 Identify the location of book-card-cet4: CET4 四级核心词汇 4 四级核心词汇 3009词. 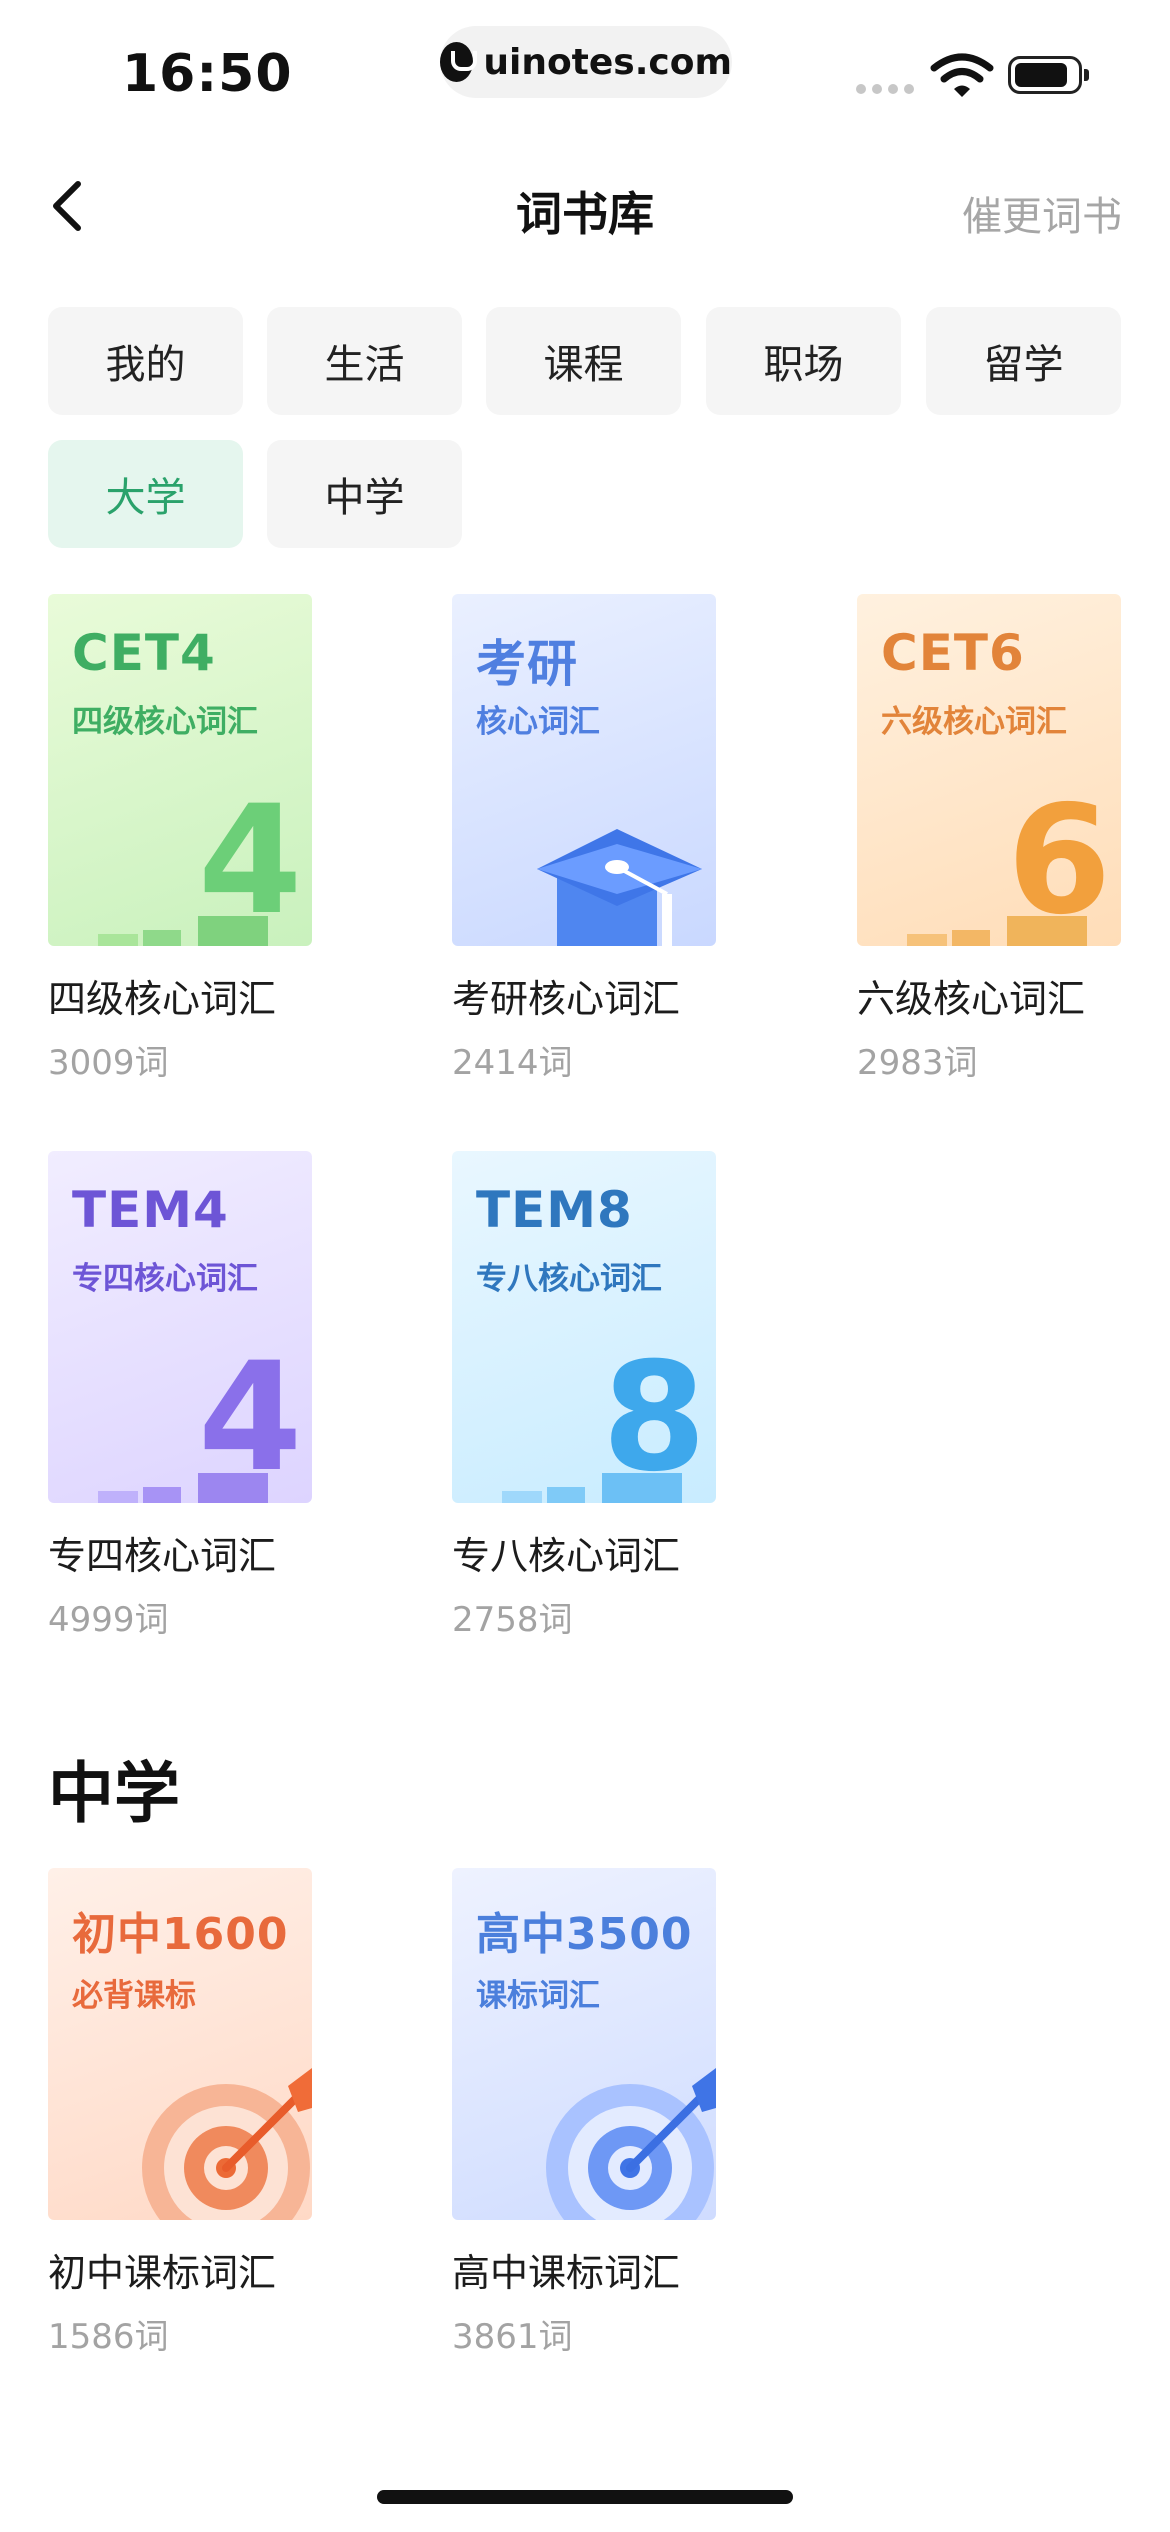
(180, 839).